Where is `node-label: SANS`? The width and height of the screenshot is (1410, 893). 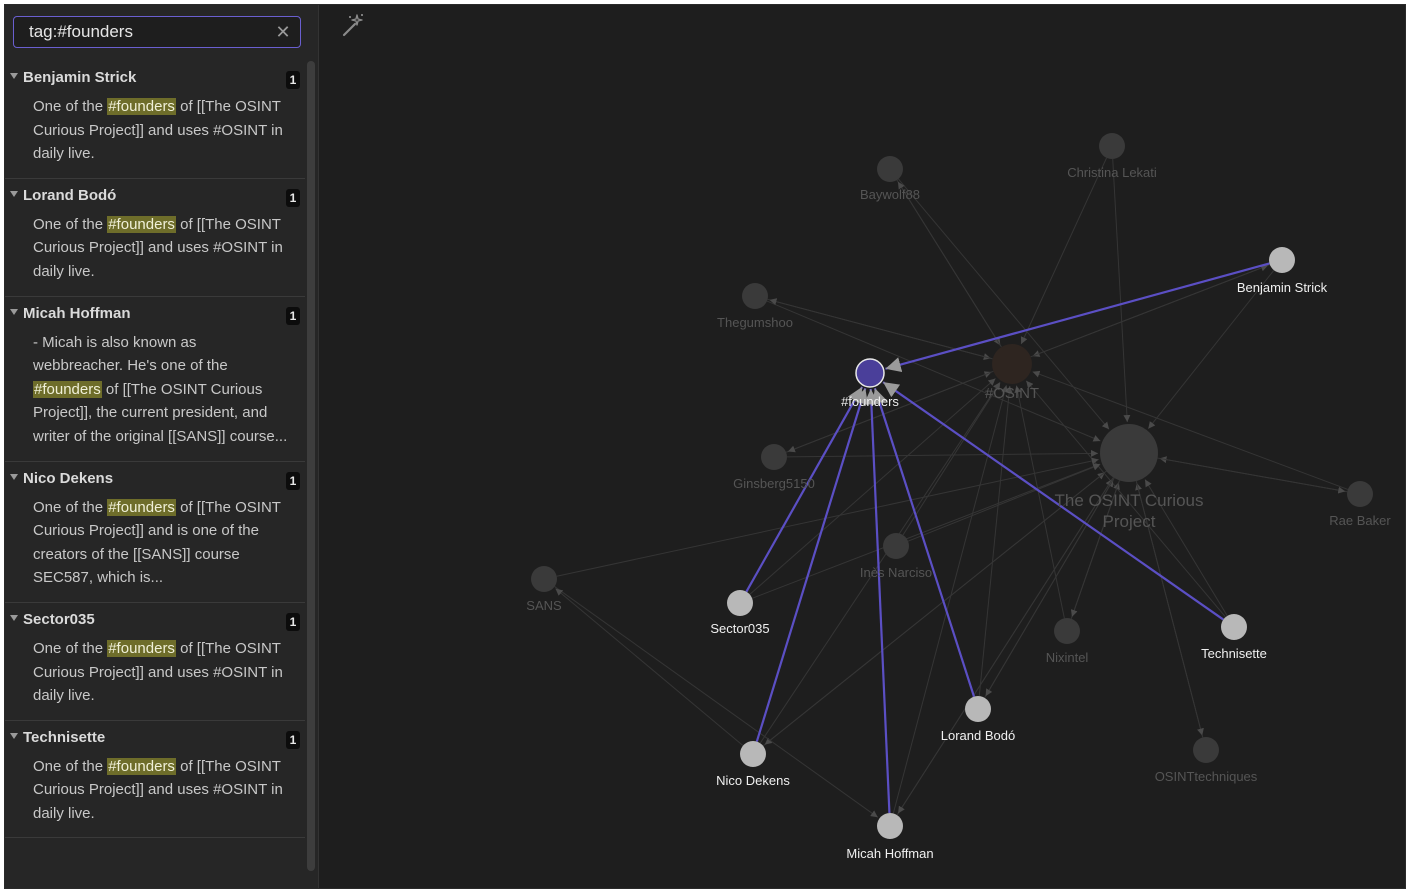 node-label: SANS is located at coordinates (544, 605).